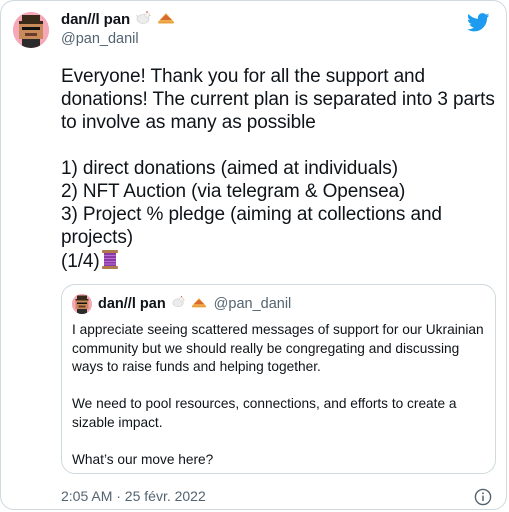  What do you see at coordinates (110, 262) in the screenshot?
I see `thread-spool-icon` at bounding box center [110, 262].